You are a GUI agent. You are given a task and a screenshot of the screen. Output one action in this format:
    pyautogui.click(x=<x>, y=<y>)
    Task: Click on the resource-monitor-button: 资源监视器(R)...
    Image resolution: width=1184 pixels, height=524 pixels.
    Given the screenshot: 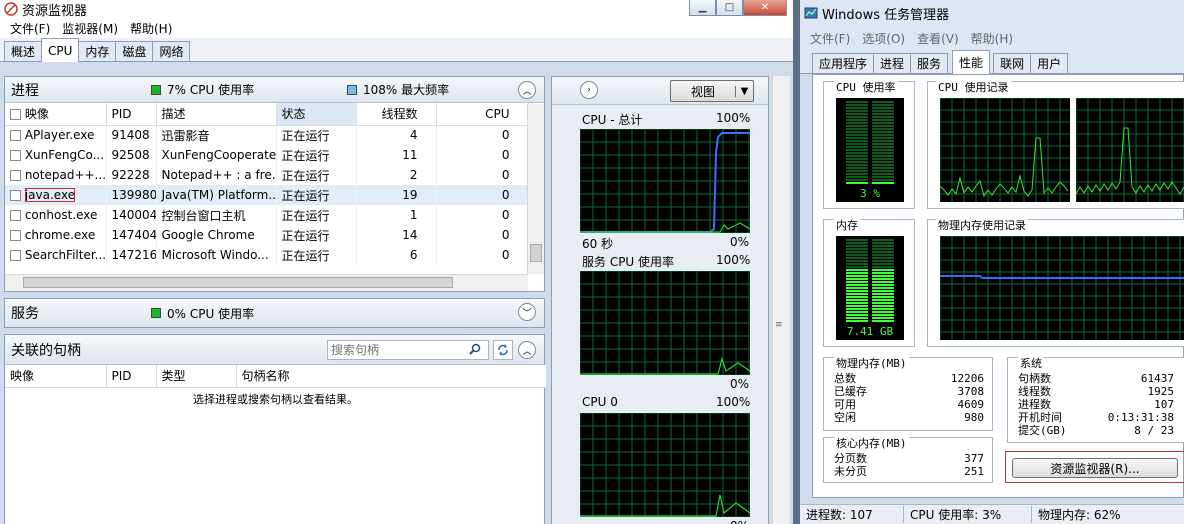 What is the action you would take?
    pyautogui.click(x=1095, y=468)
    